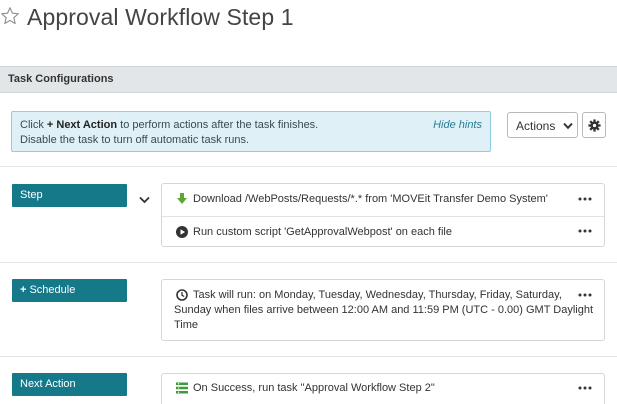  I want to click on actions-label: Actions, so click(536, 126).